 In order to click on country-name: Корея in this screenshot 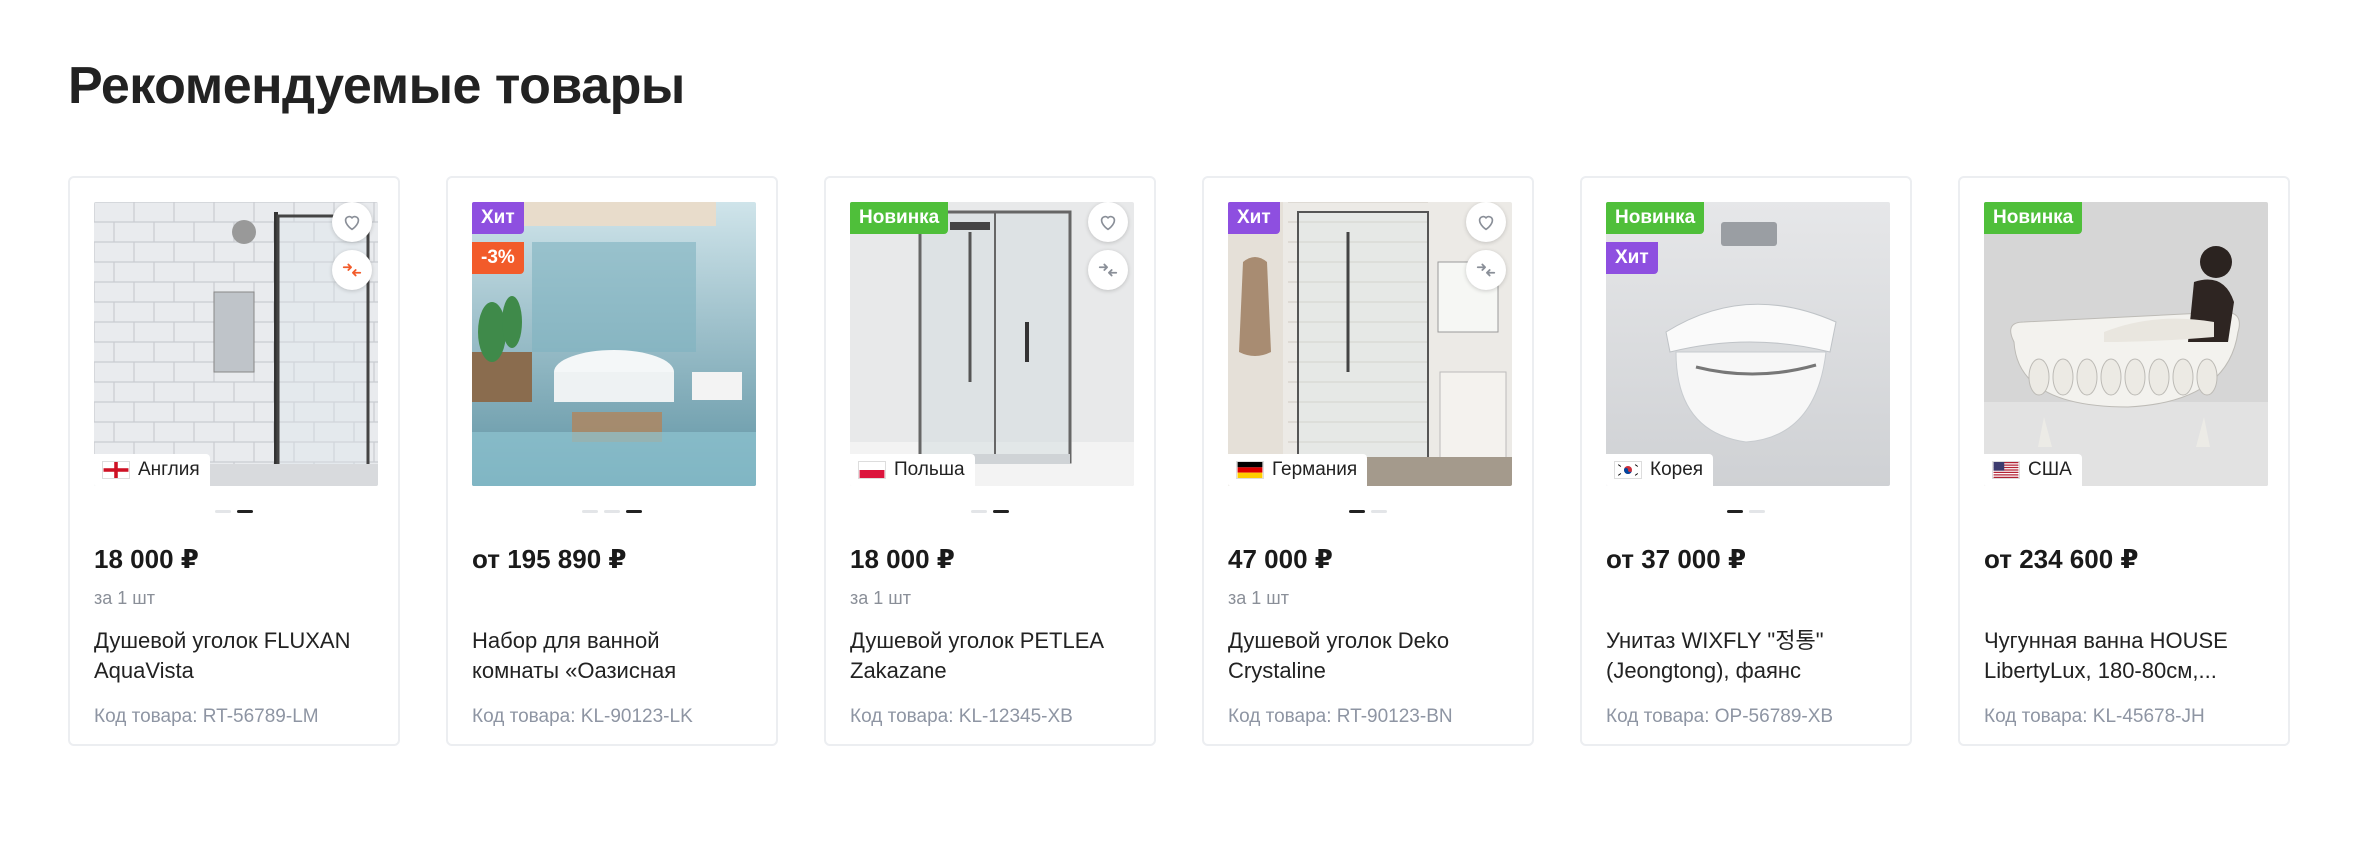, I will do `click(1677, 469)`.